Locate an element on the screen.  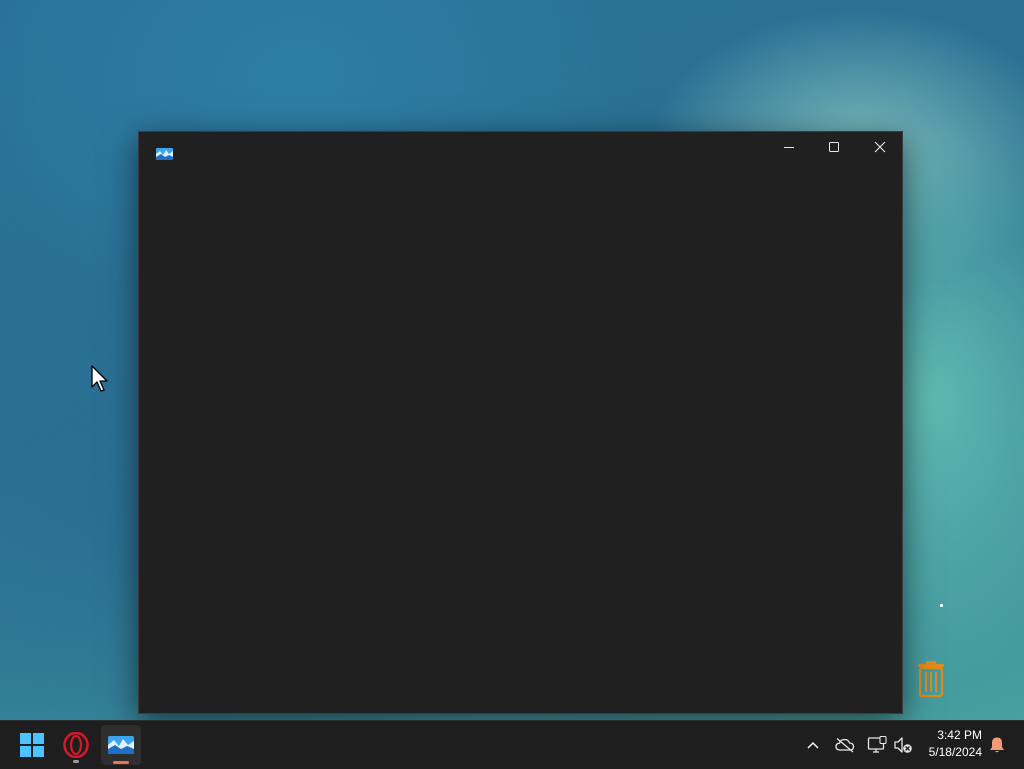
network-icon is located at coordinates (877, 744).